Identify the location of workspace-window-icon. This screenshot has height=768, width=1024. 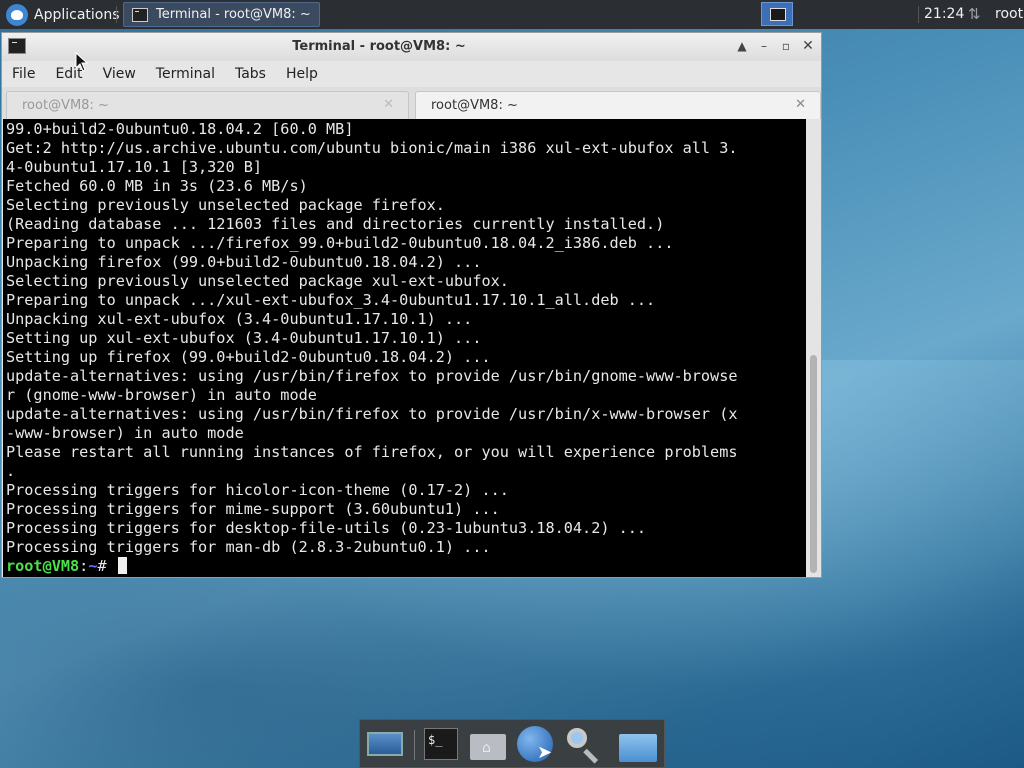
(778, 14).